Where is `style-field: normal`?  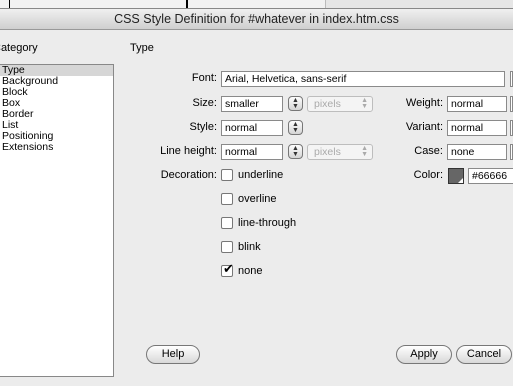
style-field: normal is located at coordinates (252, 128).